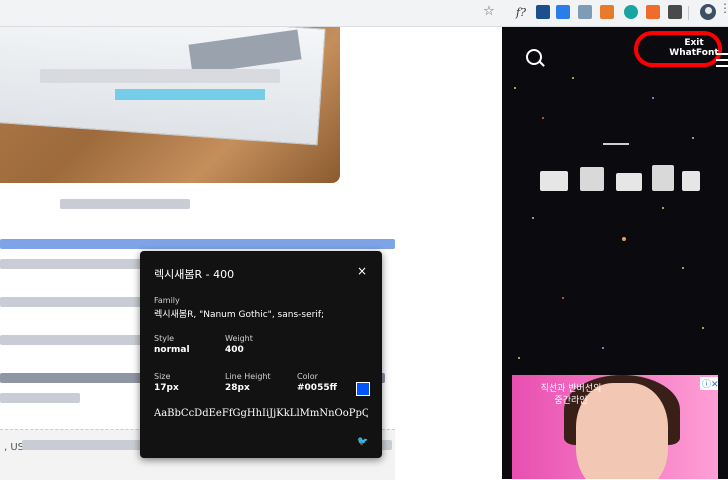  What do you see at coordinates (362, 271) in the screenshot?
I see `close-icon: ×` at bounding box center [362, 271].